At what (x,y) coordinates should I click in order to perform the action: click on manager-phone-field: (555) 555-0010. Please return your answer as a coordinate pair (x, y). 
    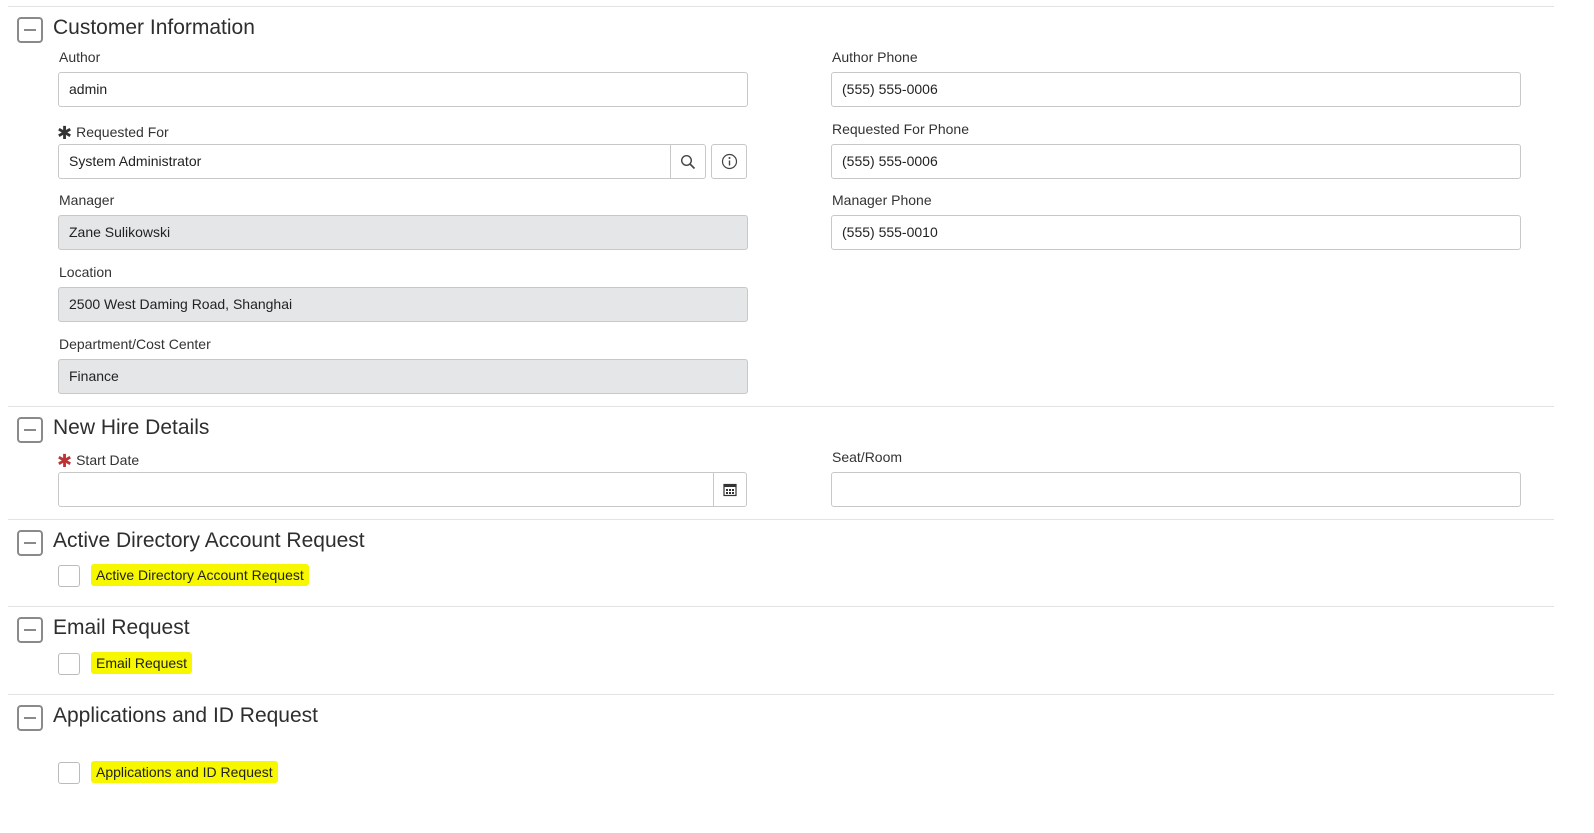
    Looking at the image, I should click on (1176, 232).